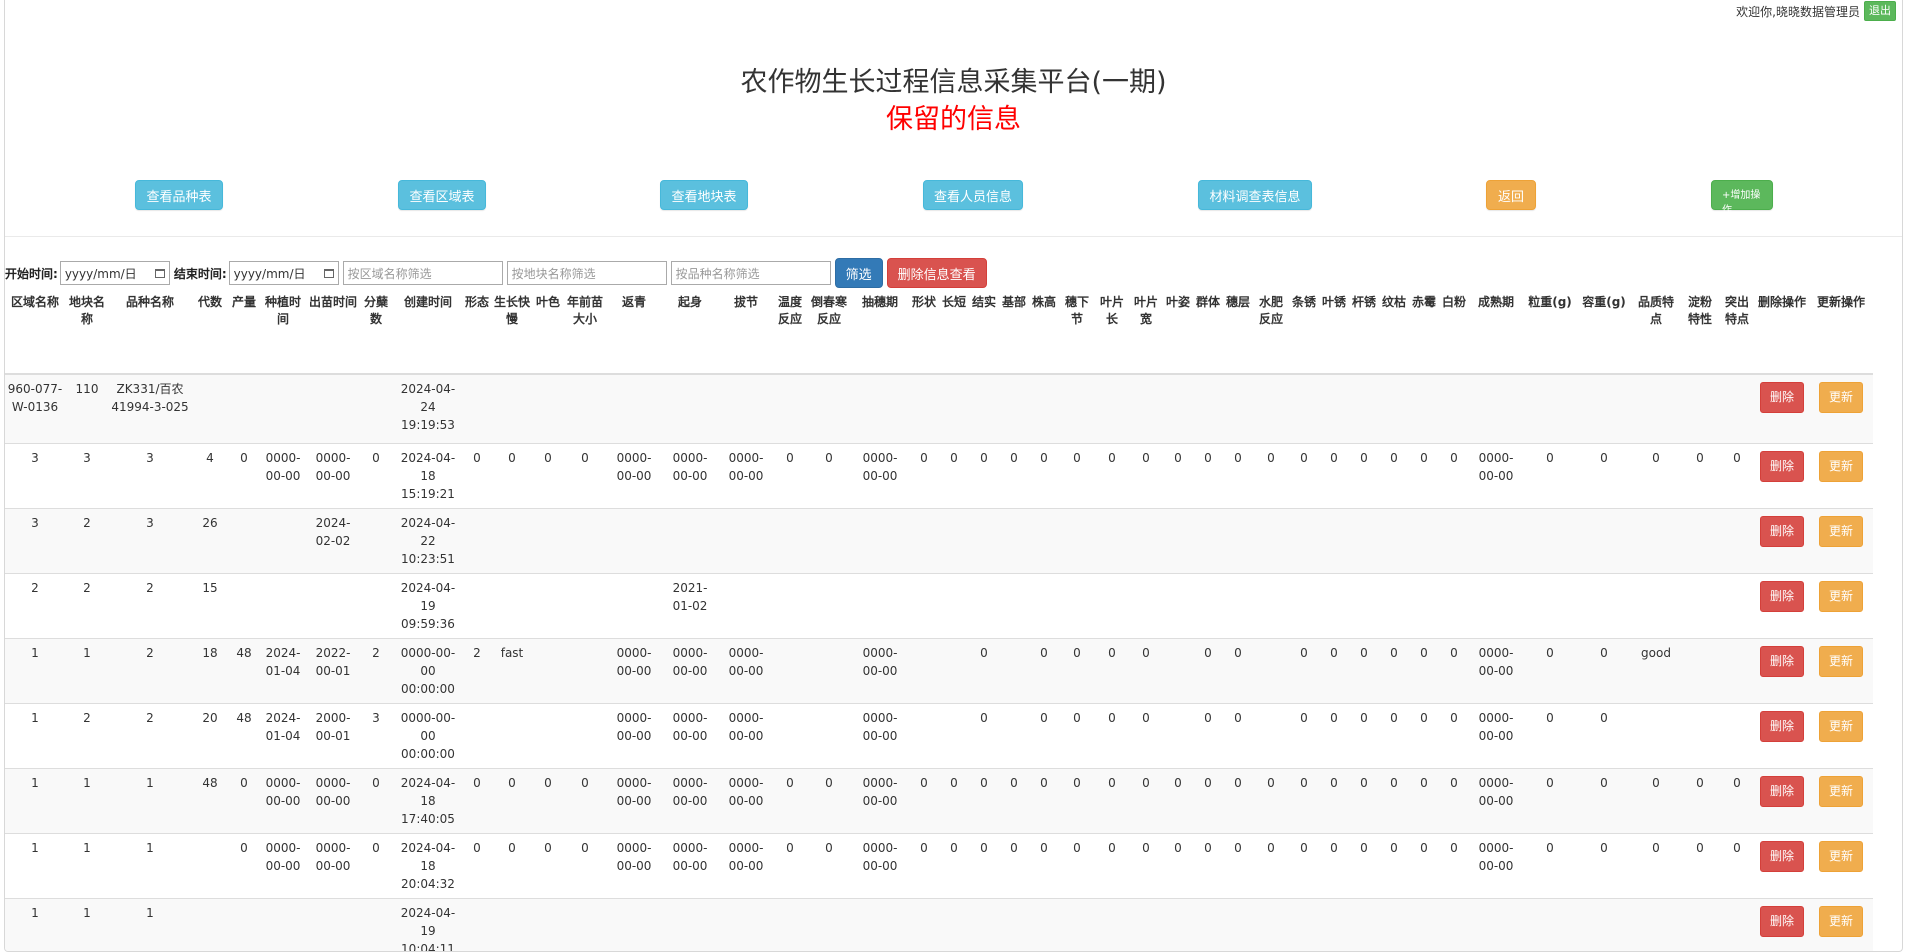 This screenshot has width=1905, height=952. What do you see at coordinates (704, 195) in the screenshot?
I see `view-plot-button: 查看地块表` at bounding box center [704, 195].